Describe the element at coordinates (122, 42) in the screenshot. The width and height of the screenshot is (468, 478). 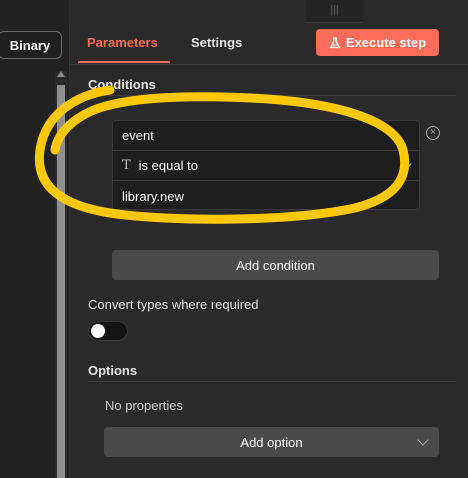
I see `tab-parameters: Parameters` at that location.